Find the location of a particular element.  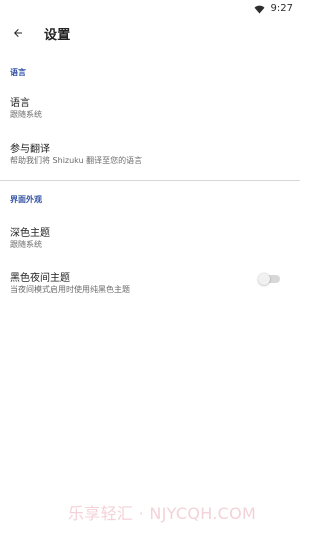

status-bar: 9:27 is located at coordinates (150, 9).